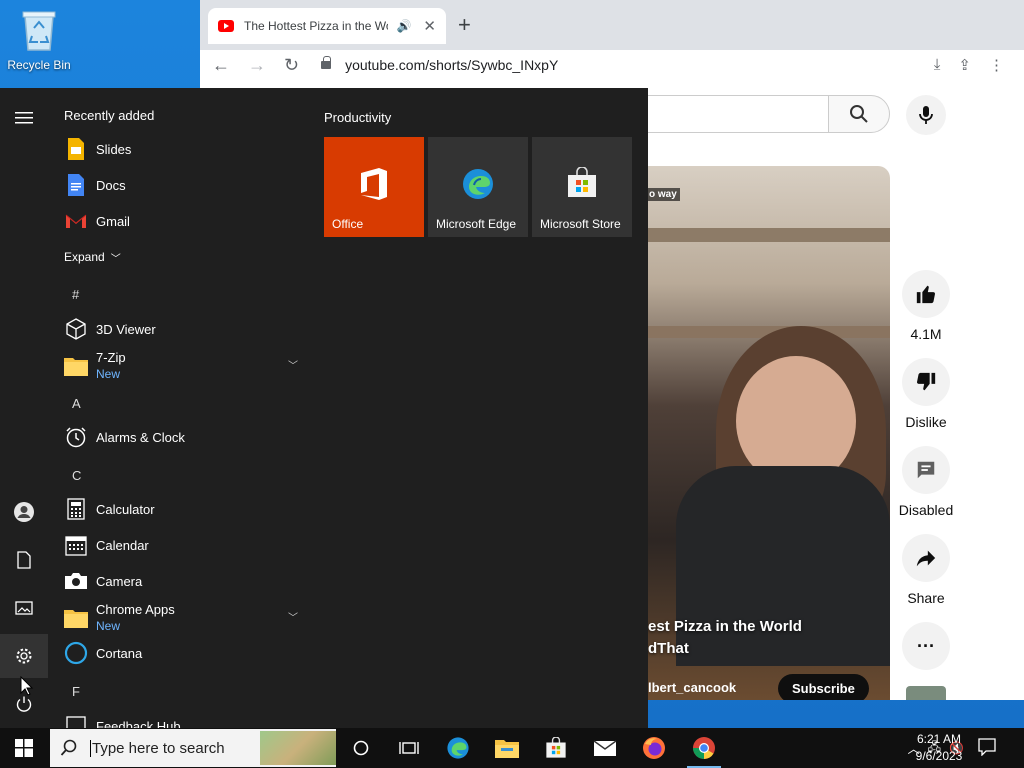 The image size is (1024, 768). I want to click on dislike-button: Dislike, so click(926, 394).